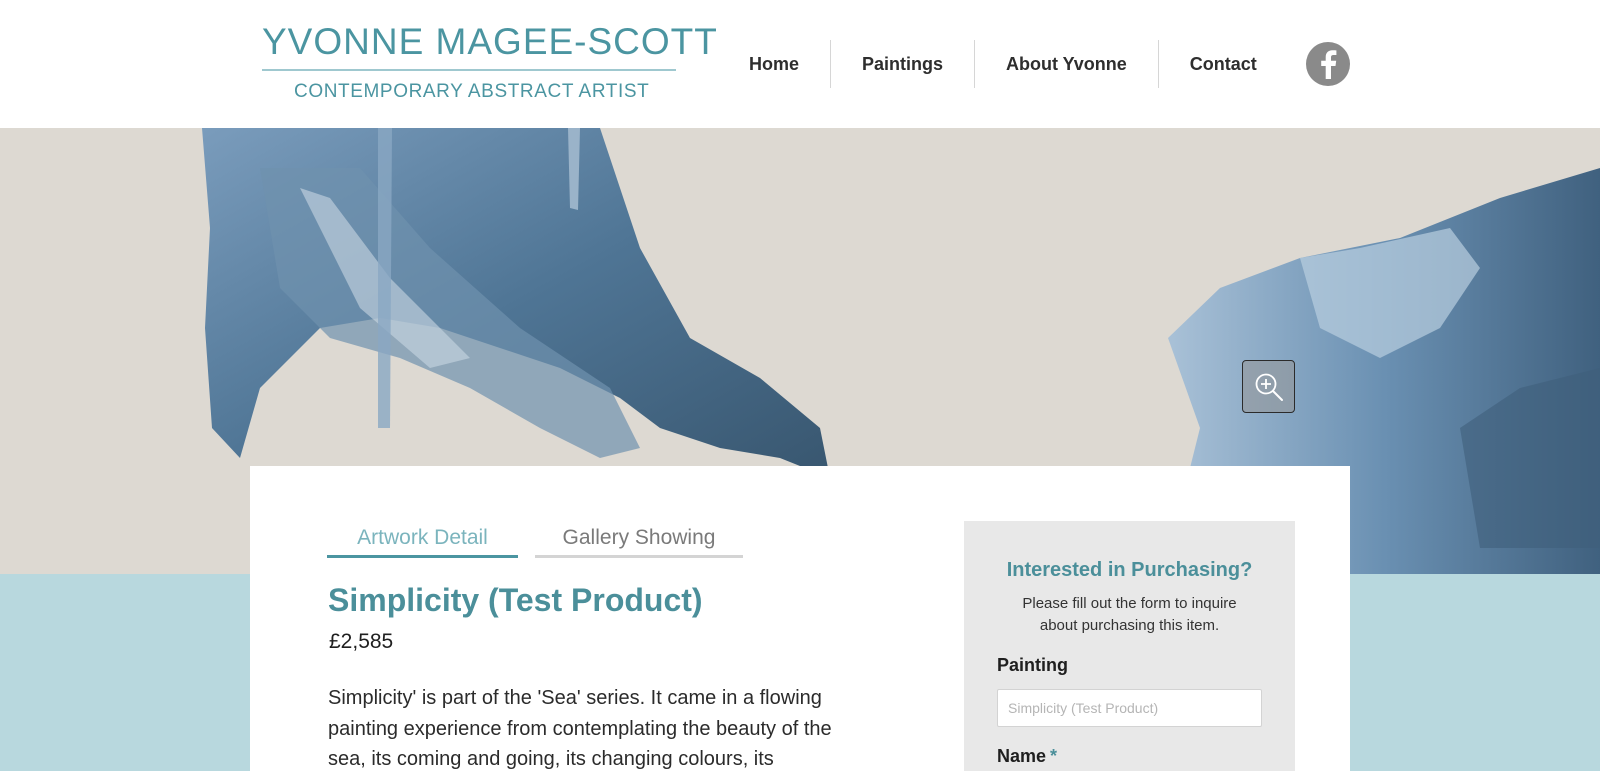 The width and height of the screenshot is (1600, 771). Describe the element at coordinates (490, 41) in the screenshot. I see `logo-title: YVONNE MAGEE-SCOTT` at that location.